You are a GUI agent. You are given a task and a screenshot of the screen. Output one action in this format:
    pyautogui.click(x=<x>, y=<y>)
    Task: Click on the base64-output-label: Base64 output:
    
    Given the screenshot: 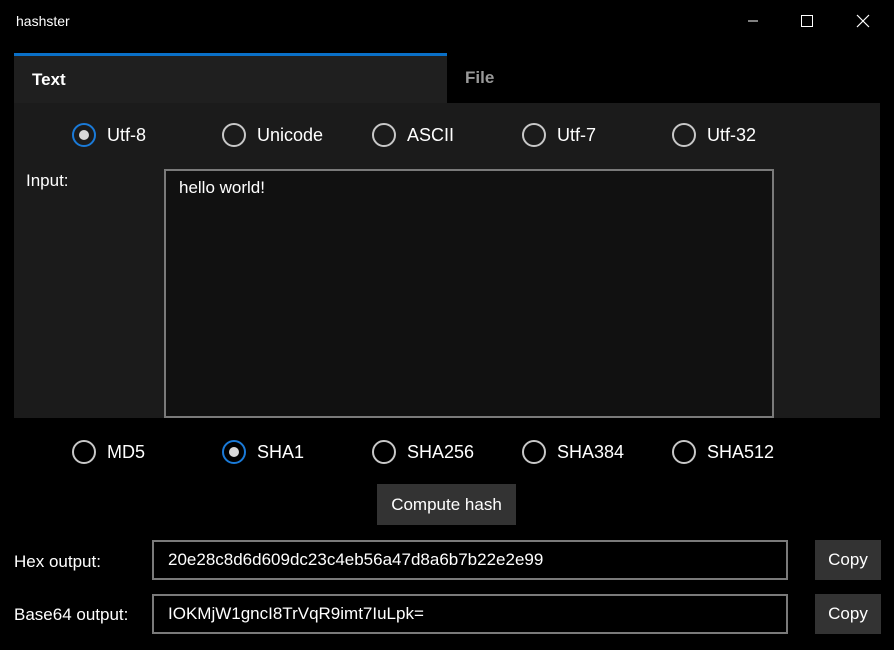 What is the action you would take?
    pyautogui.click(x=71, y=614)
    